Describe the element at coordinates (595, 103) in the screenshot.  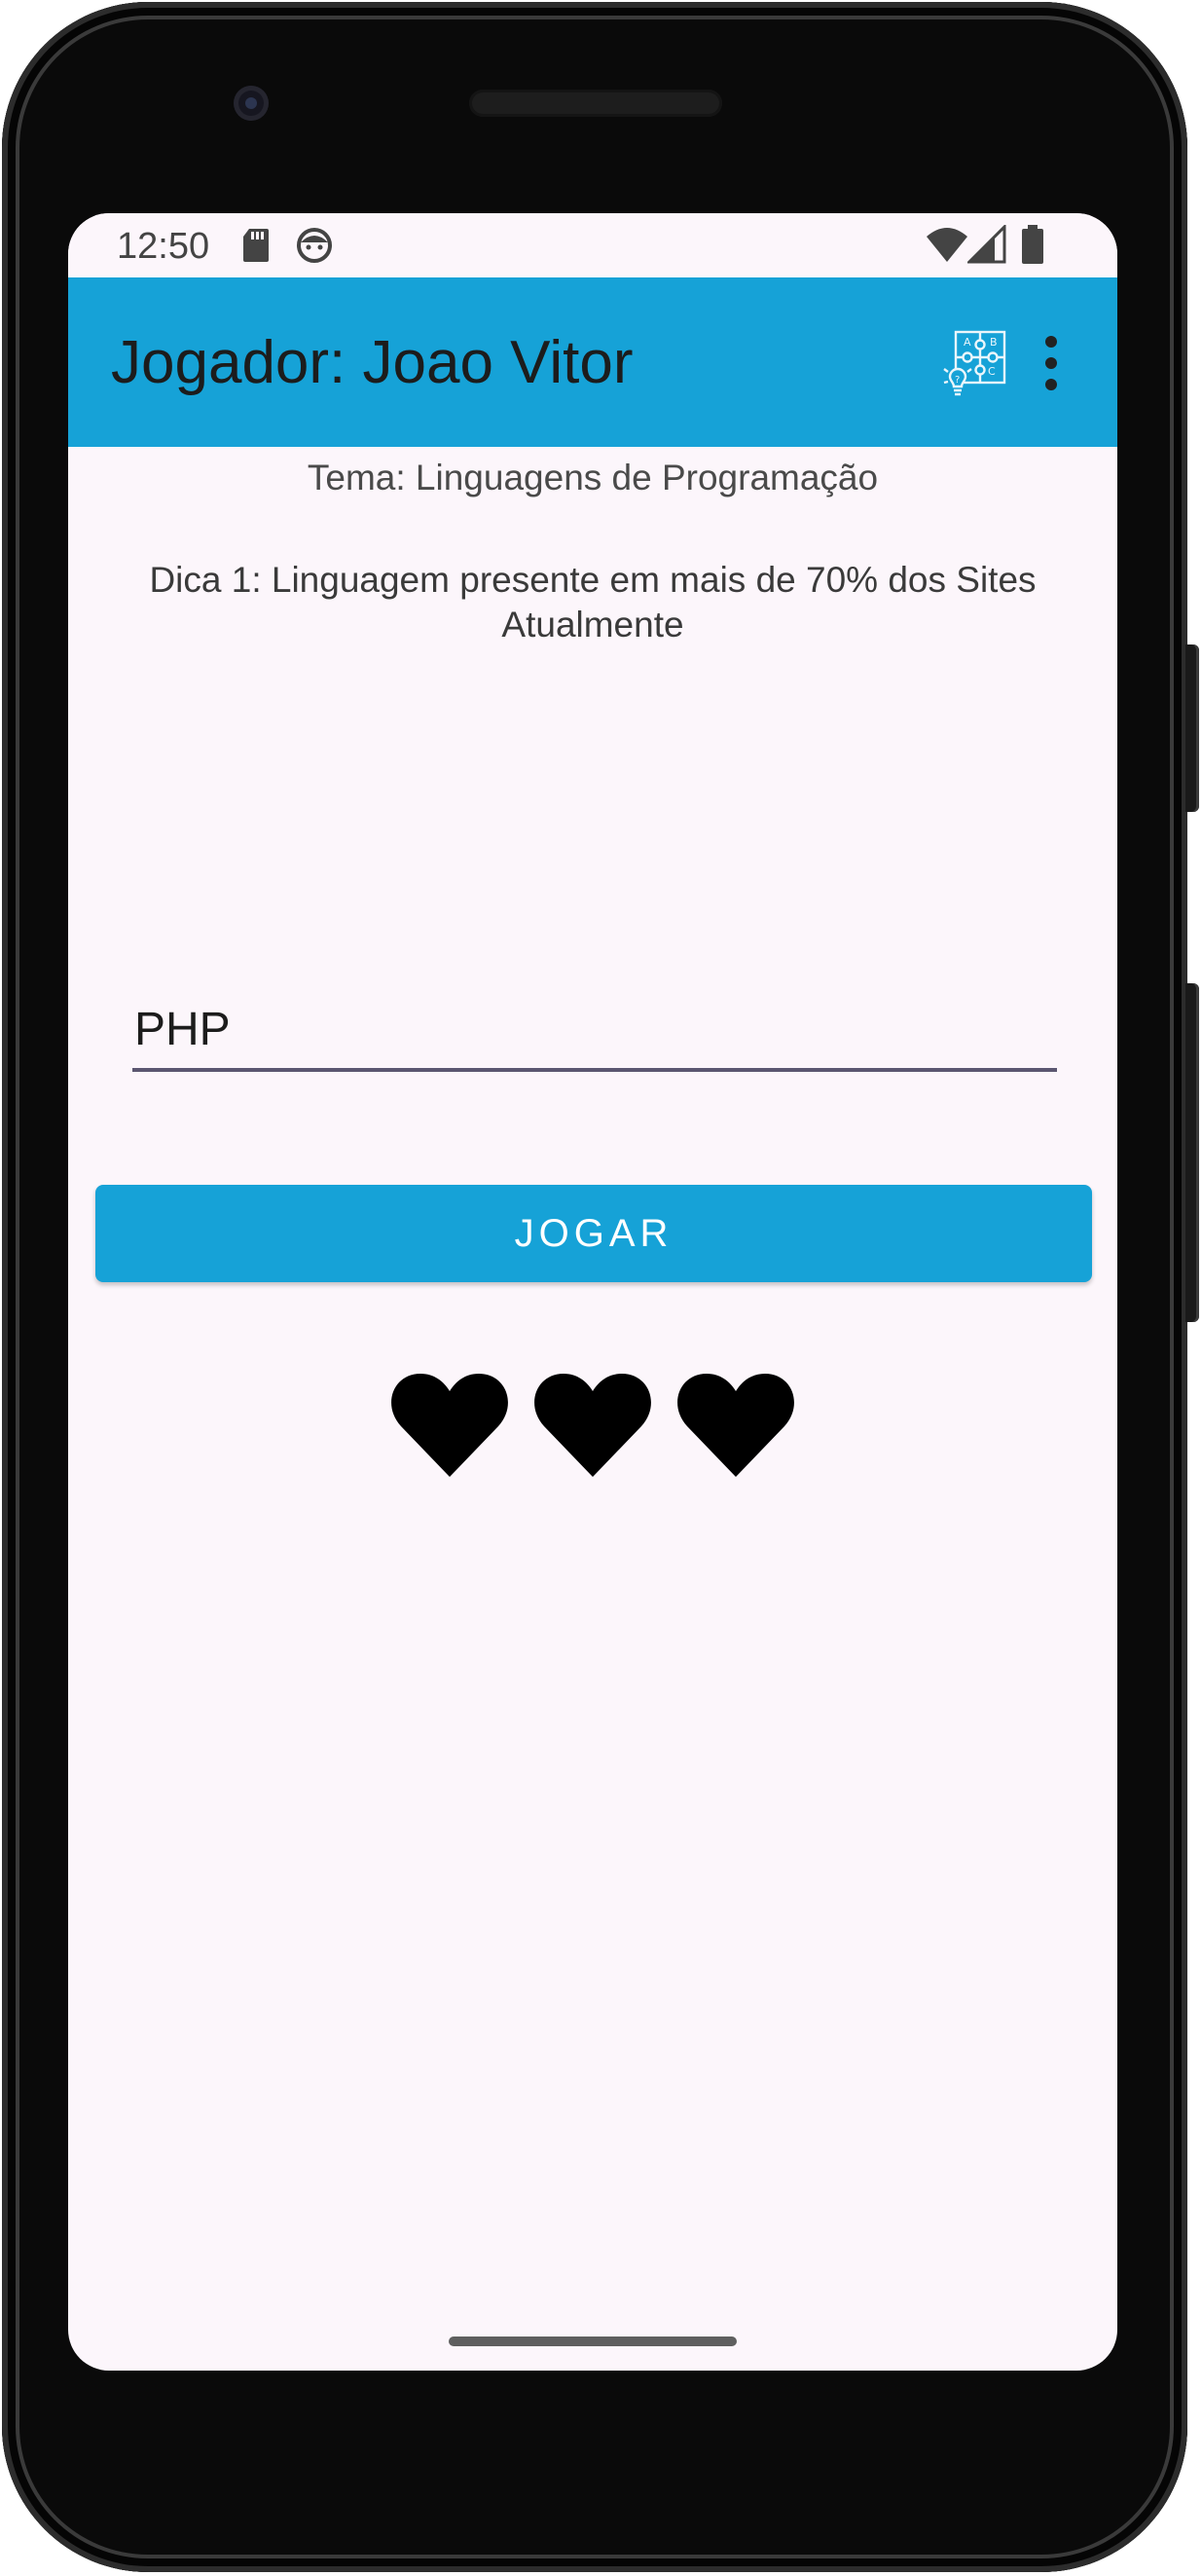
I see `earpiece-speaker` at that location.